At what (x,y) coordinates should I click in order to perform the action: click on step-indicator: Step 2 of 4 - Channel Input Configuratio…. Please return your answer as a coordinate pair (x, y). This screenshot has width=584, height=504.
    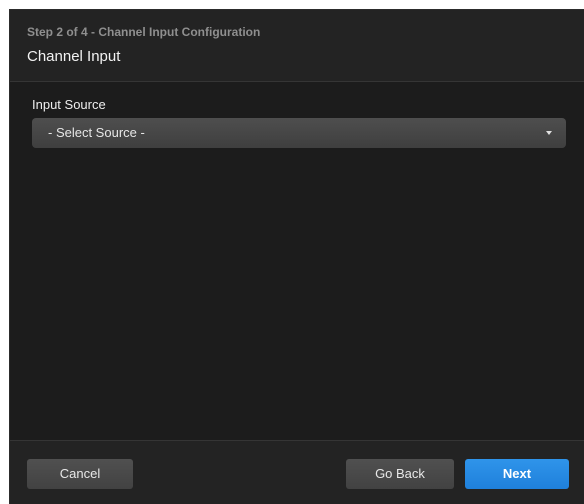
    Looking at the image, I should click on (144, 32).